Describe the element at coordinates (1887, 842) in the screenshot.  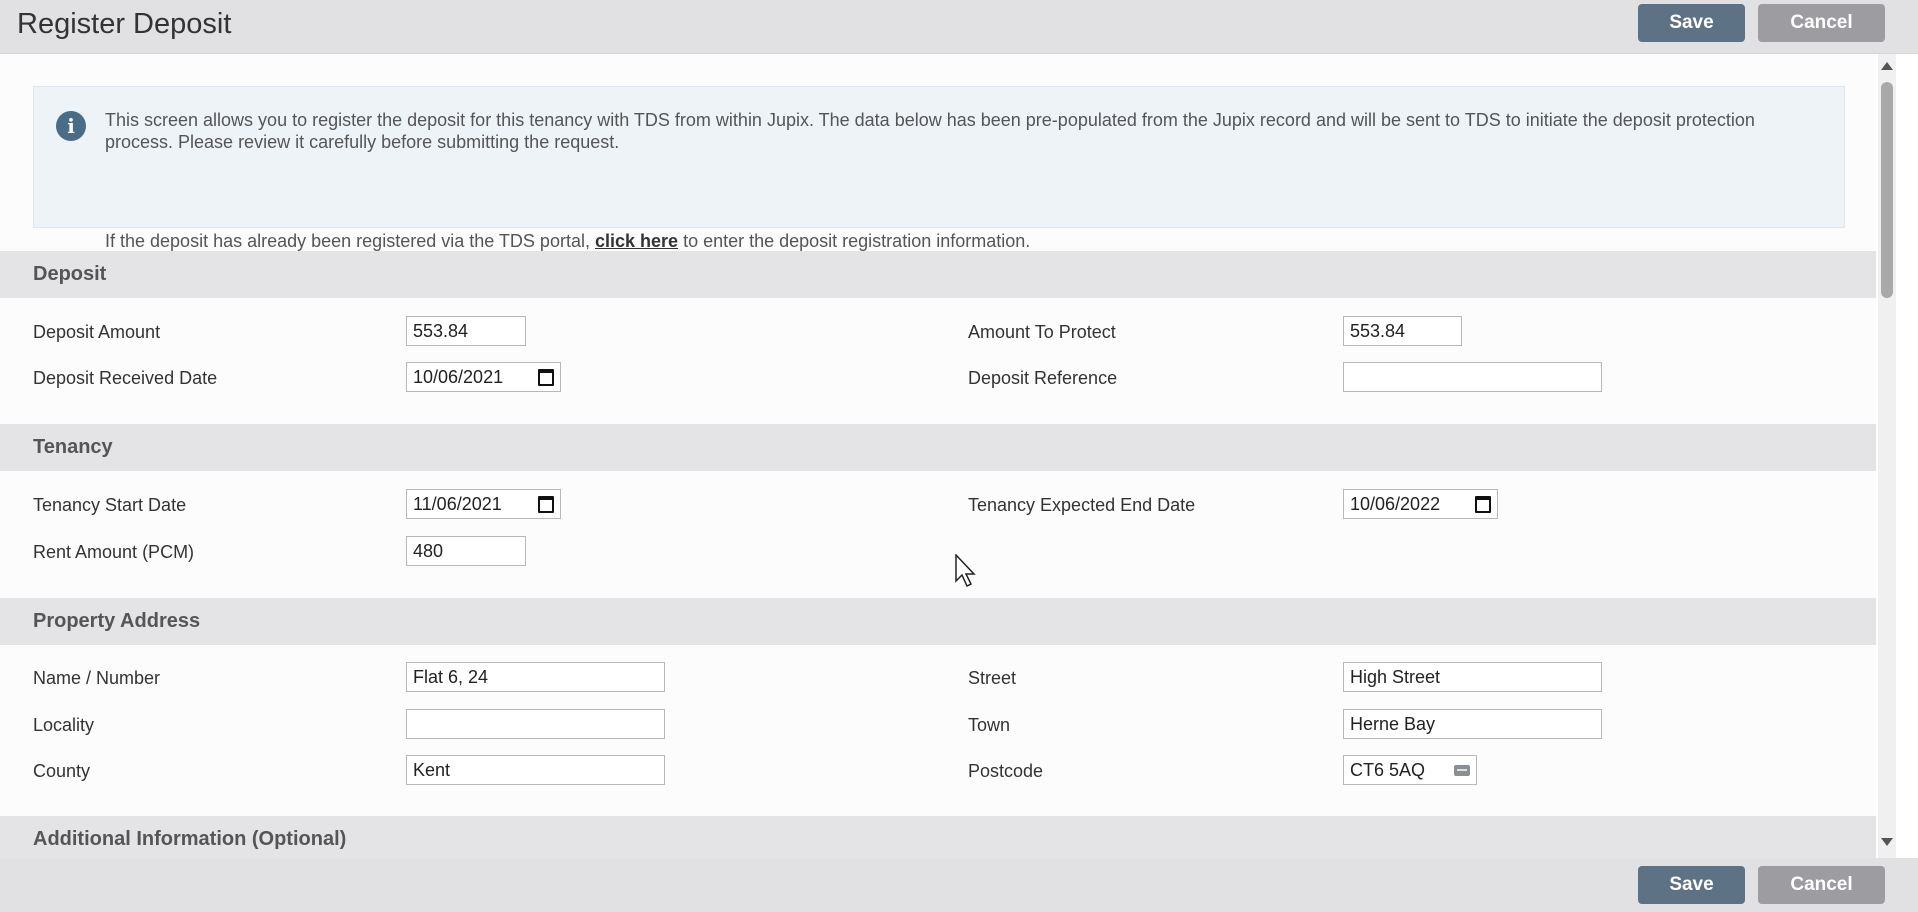
I see `scroll-down-icon` at that location.